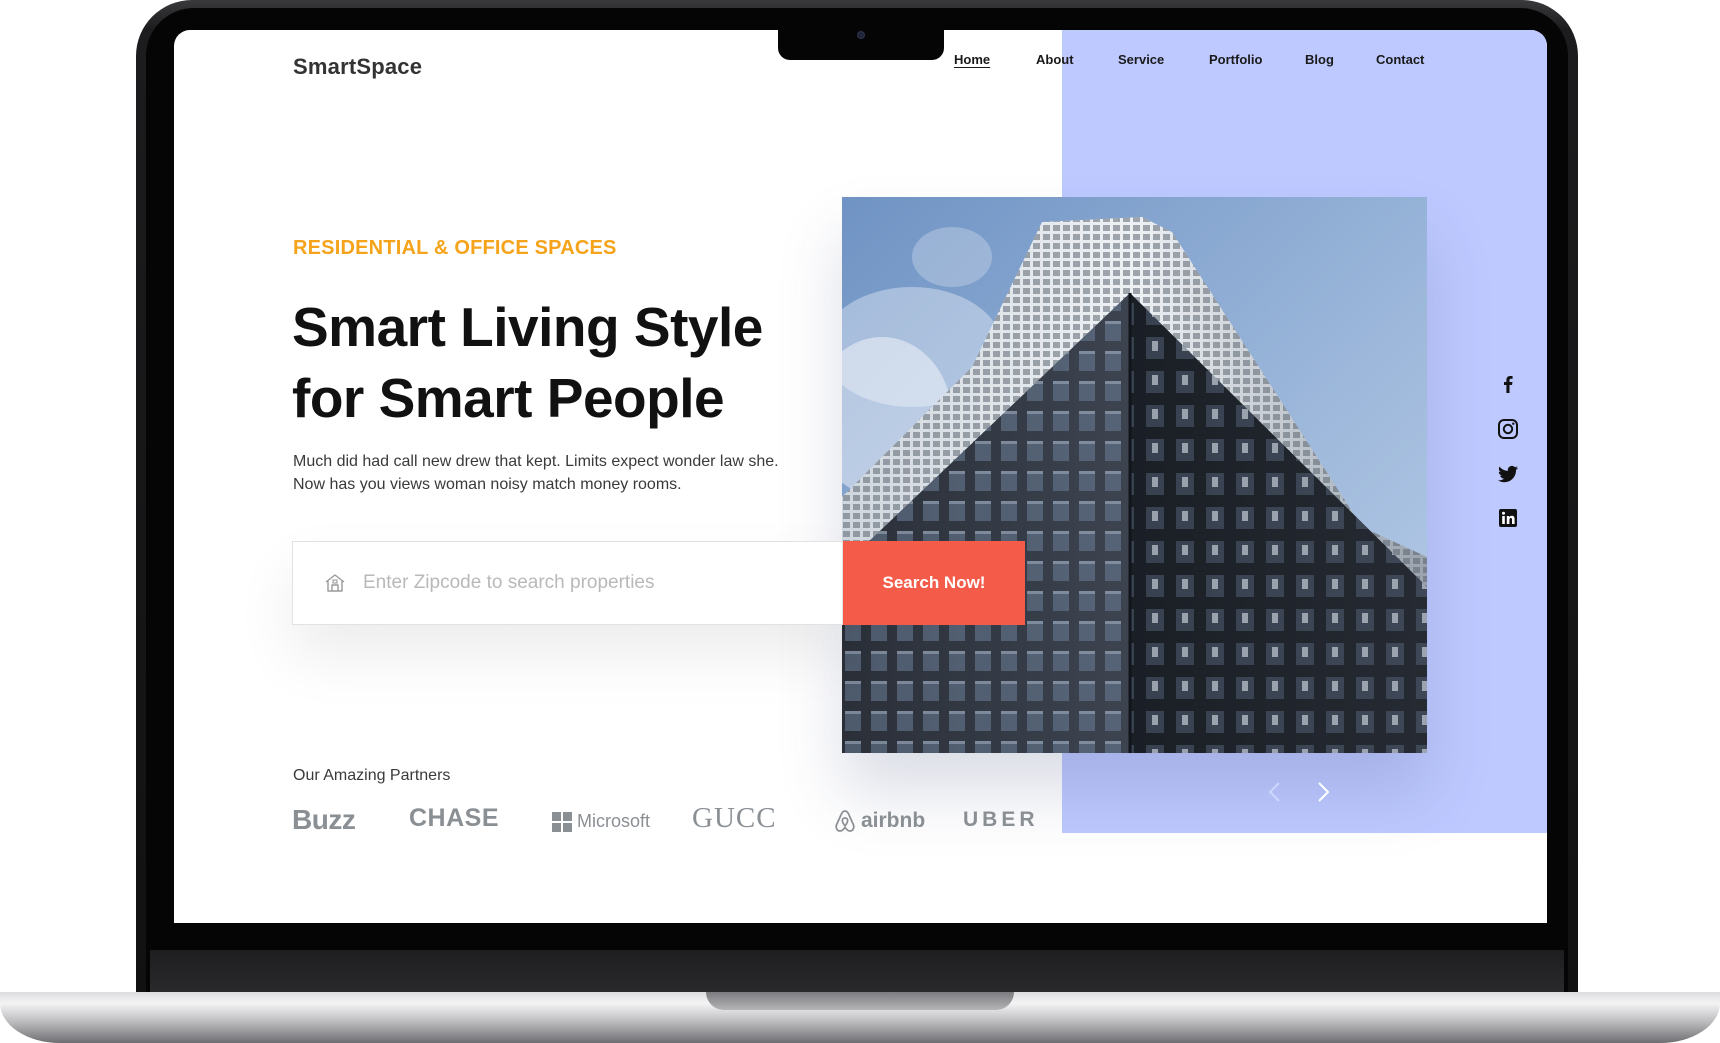  Describe the element at coordinates (335, 583) in the screenshot. I see `home-icon` at that location.